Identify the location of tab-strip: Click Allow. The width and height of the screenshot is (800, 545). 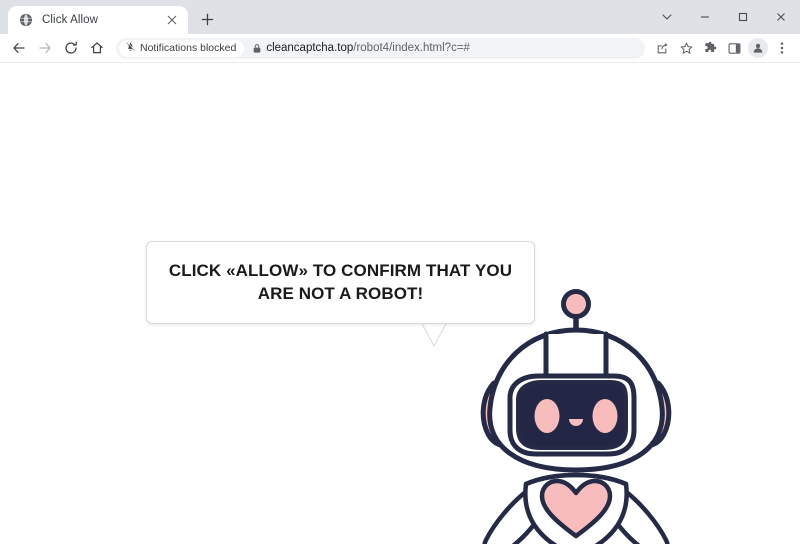
(110, 17).